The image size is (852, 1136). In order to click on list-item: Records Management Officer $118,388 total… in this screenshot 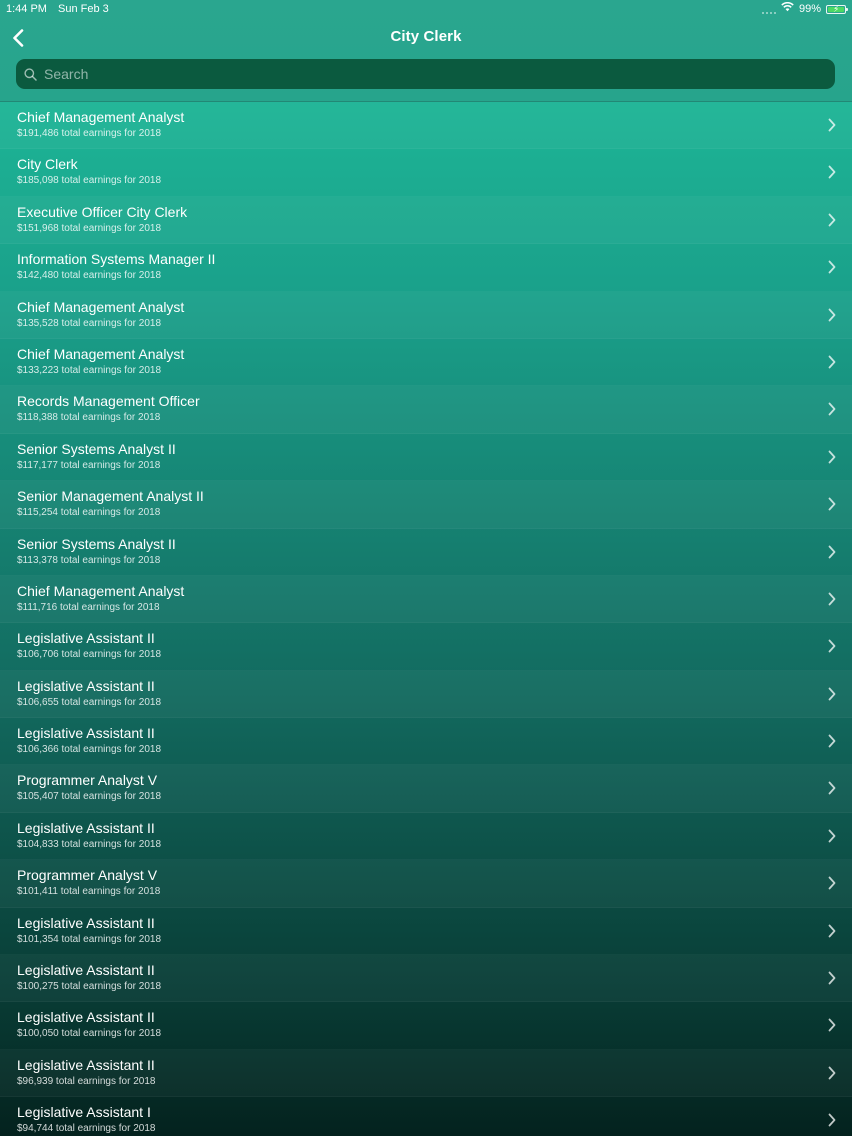, I will do `click(426, 410)`.